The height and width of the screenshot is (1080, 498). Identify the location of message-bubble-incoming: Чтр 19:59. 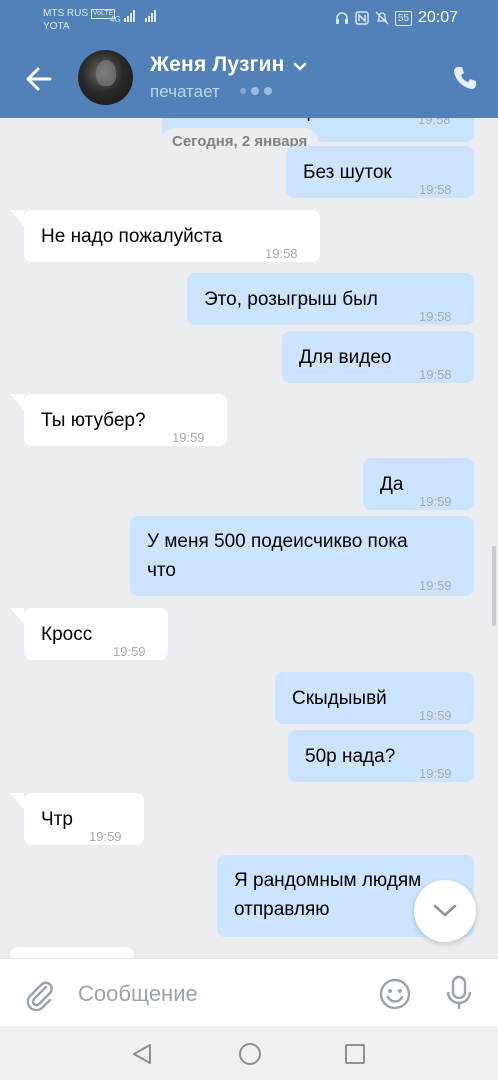
(84, 819).